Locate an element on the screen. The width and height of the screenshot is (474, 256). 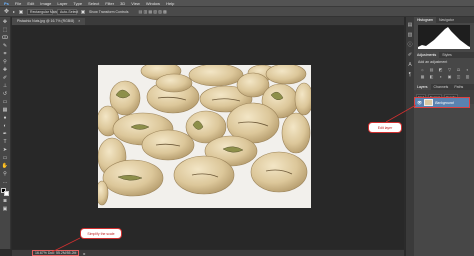
blur-icon: ● is located at coordinates (5, 118).